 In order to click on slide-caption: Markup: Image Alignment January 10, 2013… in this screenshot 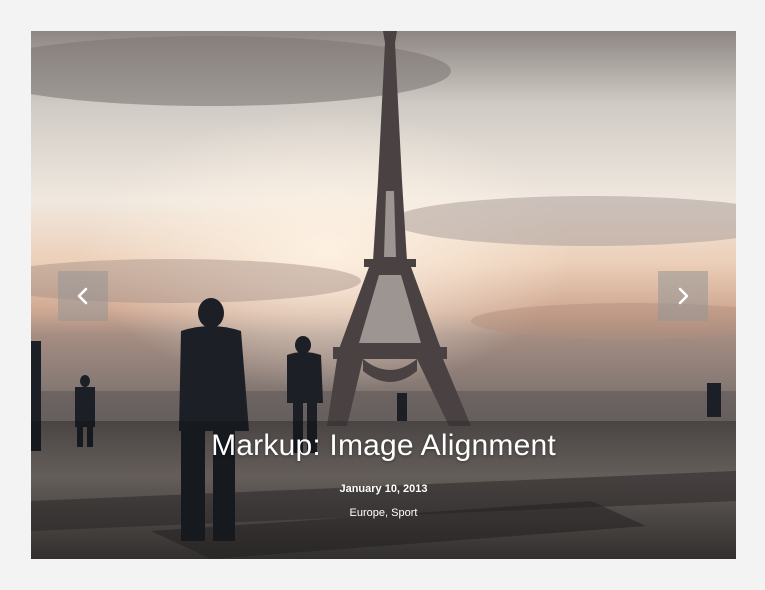, I will do `click(383, 474)`.